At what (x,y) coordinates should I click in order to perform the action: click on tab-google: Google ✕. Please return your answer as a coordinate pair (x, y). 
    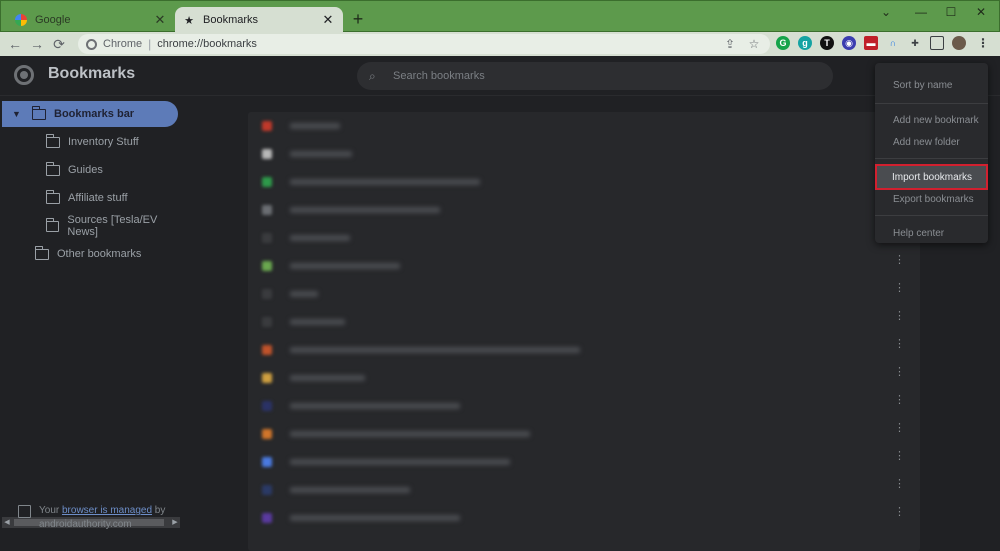
    Looking at the image, I should click on (91, 20).